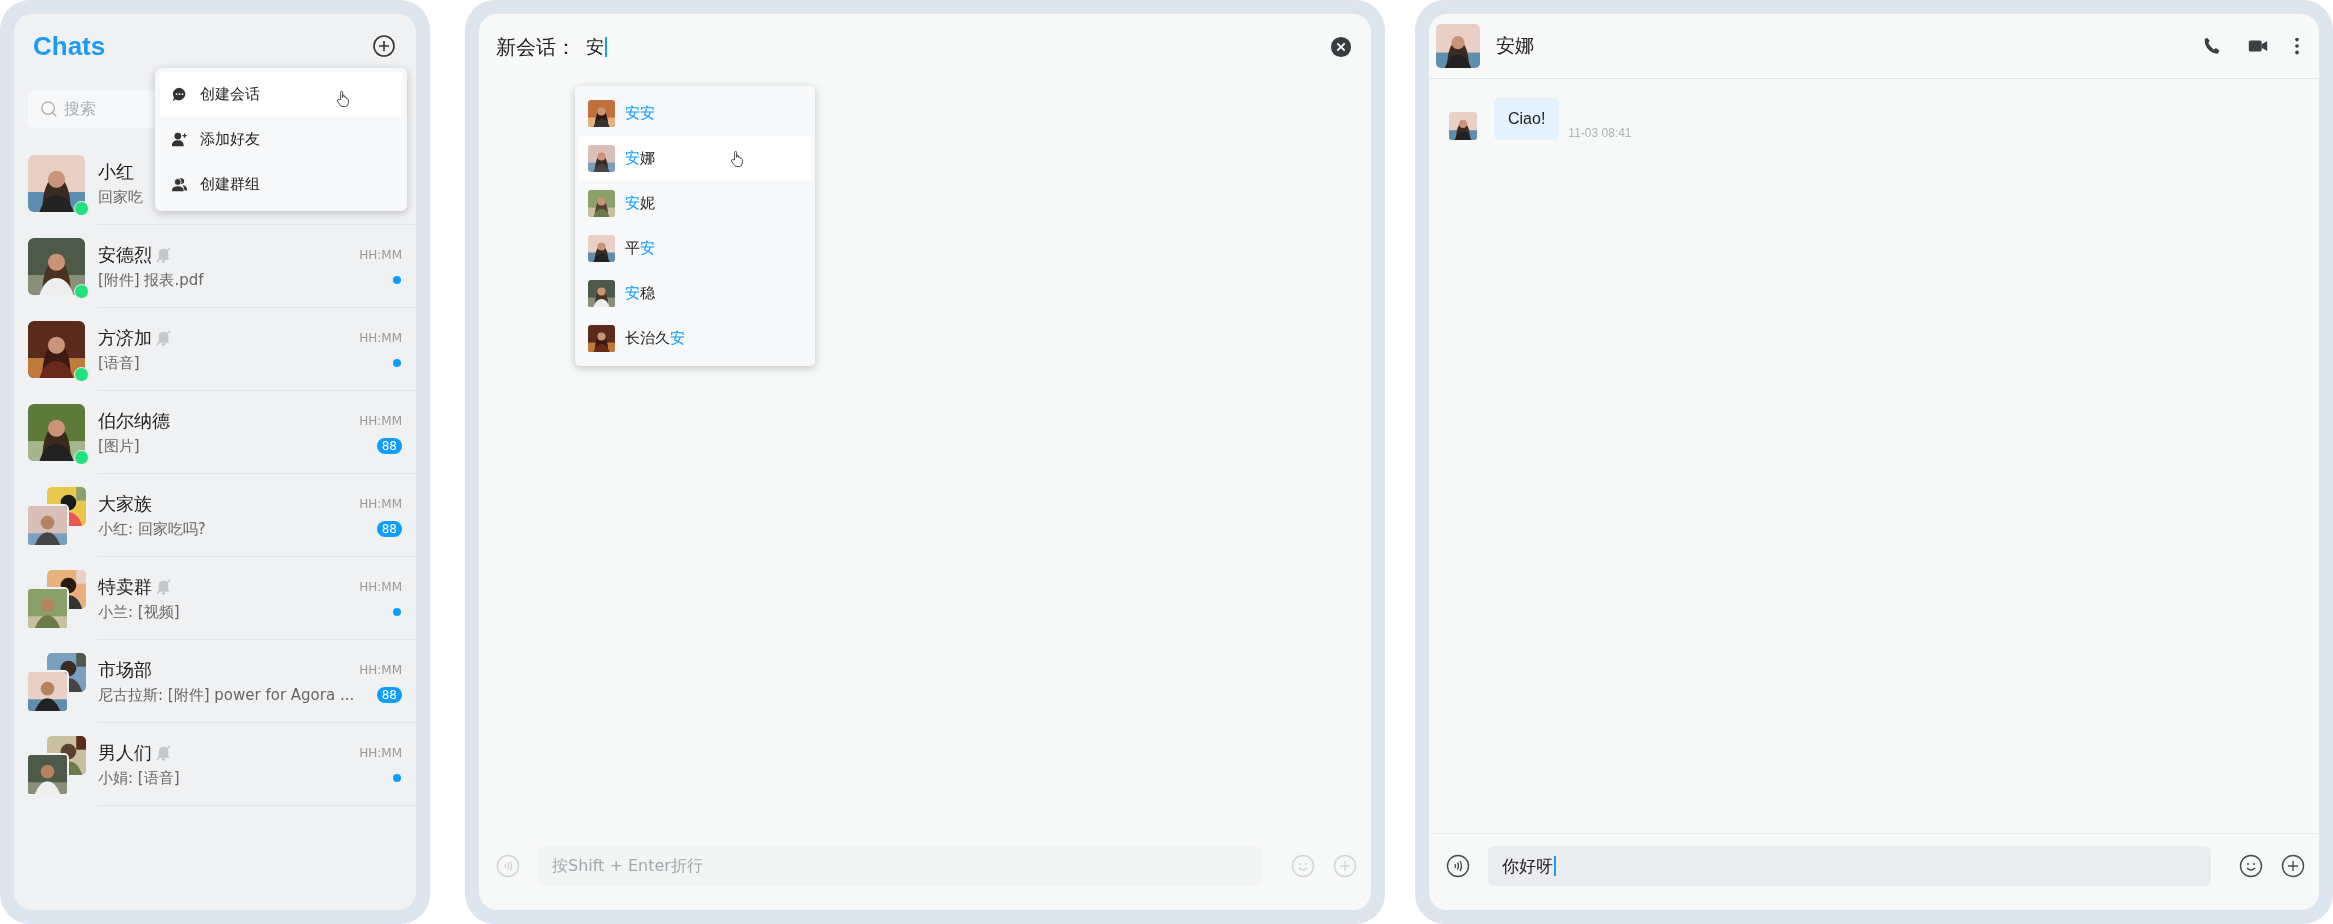 This screenshot has width=2333, height=924. Describe the element at coordinates (116, 171) in the screenshot. I see `chat-name: 小红` at that location.